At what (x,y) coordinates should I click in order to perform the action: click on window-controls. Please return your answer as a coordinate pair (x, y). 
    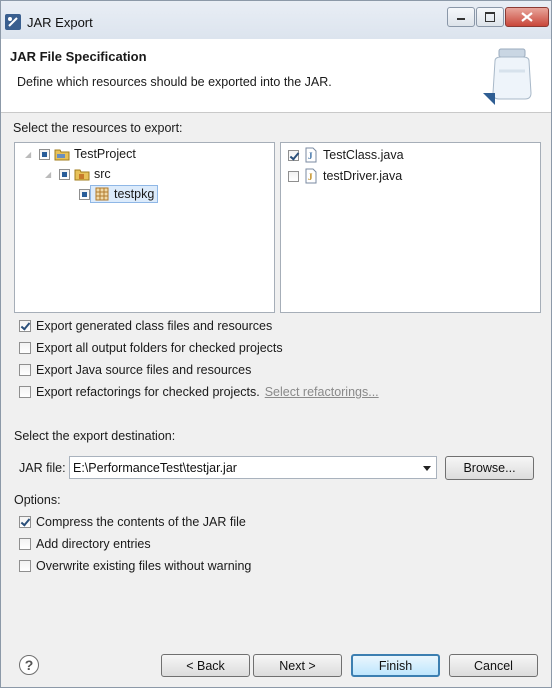
    Looking at the image, I should click on (497, 17).